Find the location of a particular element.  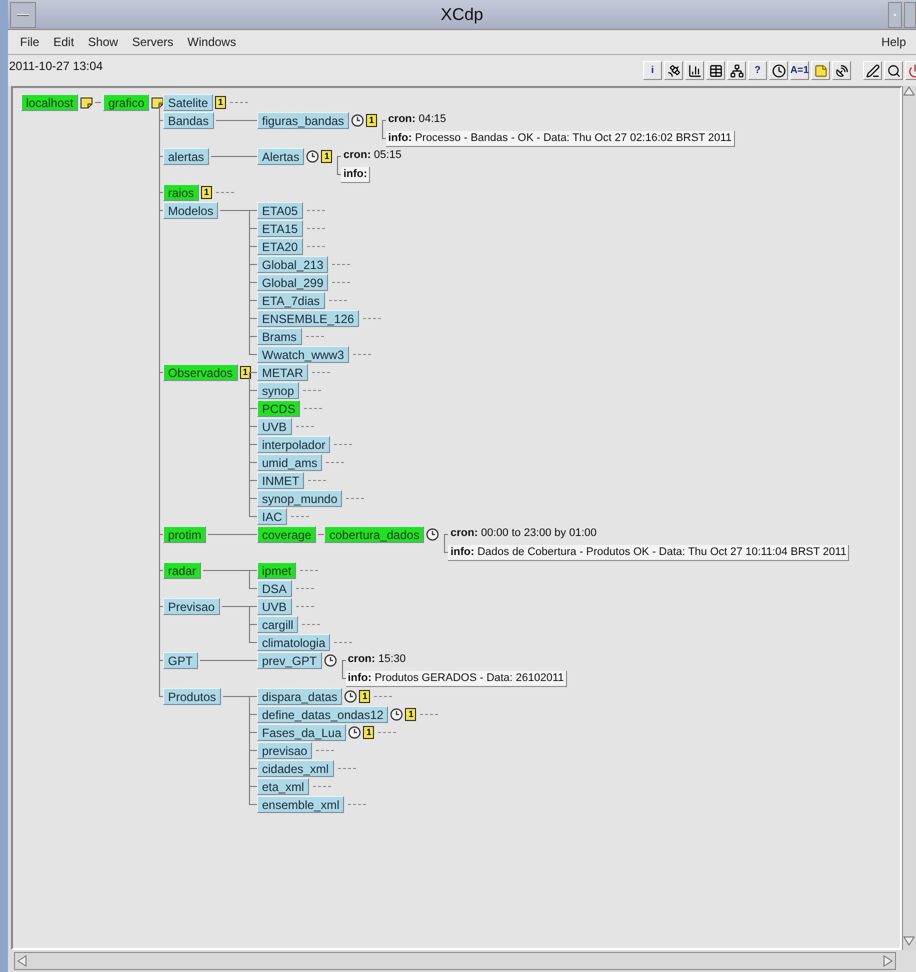

tree-node: Alertas is located at coordinates (280, 156).